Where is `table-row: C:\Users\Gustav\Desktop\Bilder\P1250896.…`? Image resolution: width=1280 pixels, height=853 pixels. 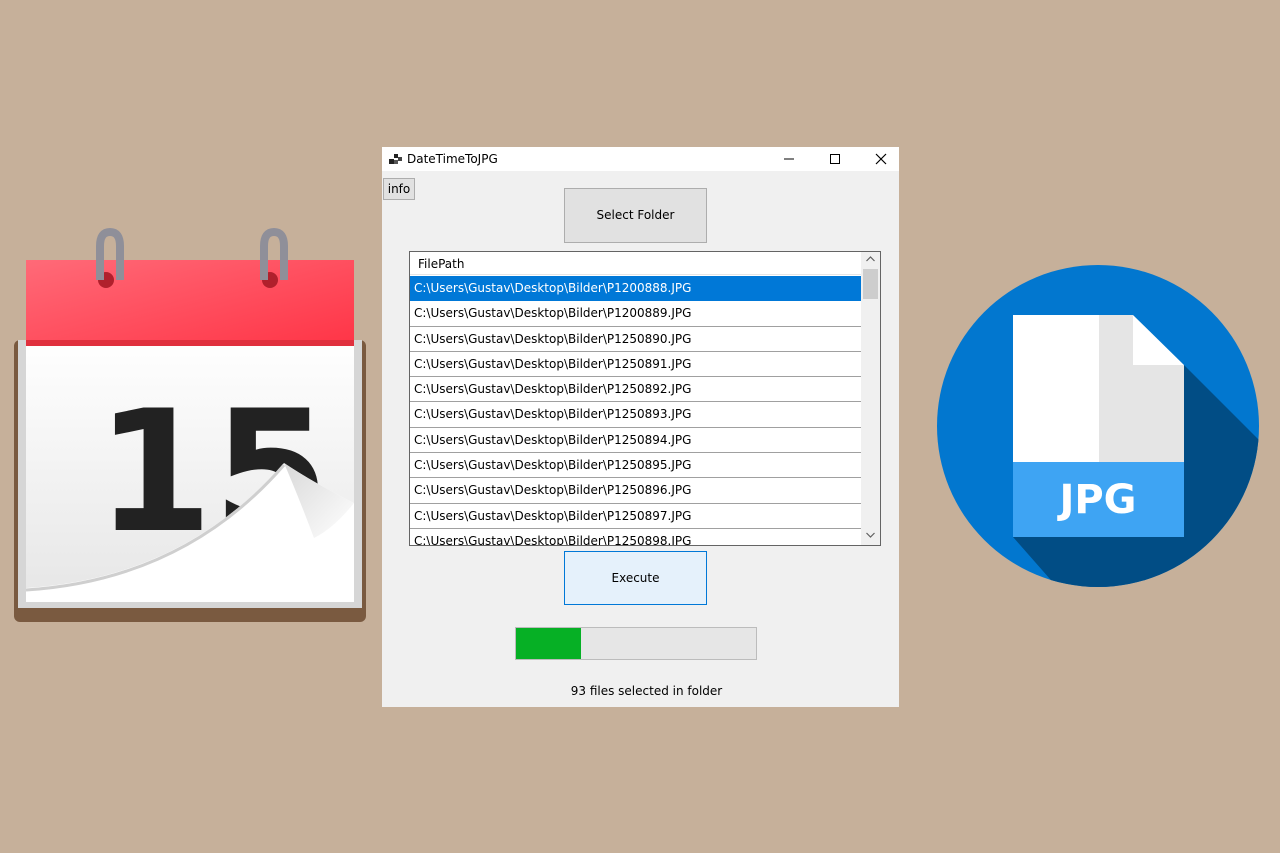 table-row: C:\Users\Gustav\Desktop\Bilder\P1250896.… is located at coordinates (635, 491).